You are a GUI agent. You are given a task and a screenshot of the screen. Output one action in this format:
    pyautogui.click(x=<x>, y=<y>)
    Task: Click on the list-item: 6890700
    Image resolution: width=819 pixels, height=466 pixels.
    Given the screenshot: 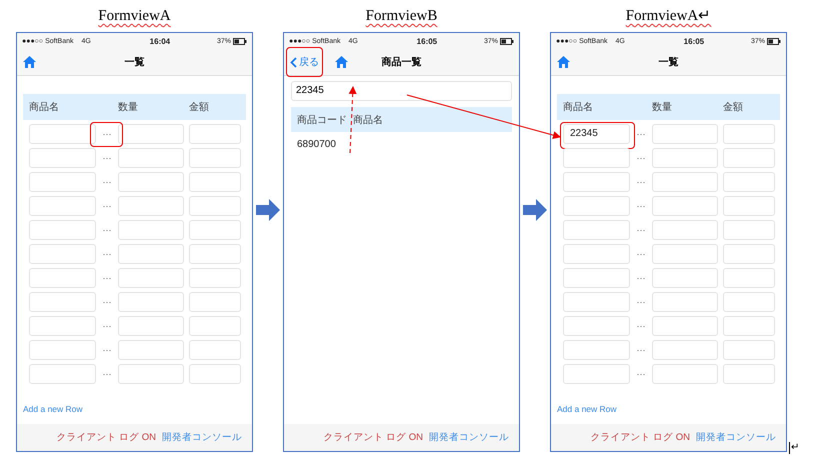 What is the action you would take?
    pyautogui.click(x=316, y=144)
    